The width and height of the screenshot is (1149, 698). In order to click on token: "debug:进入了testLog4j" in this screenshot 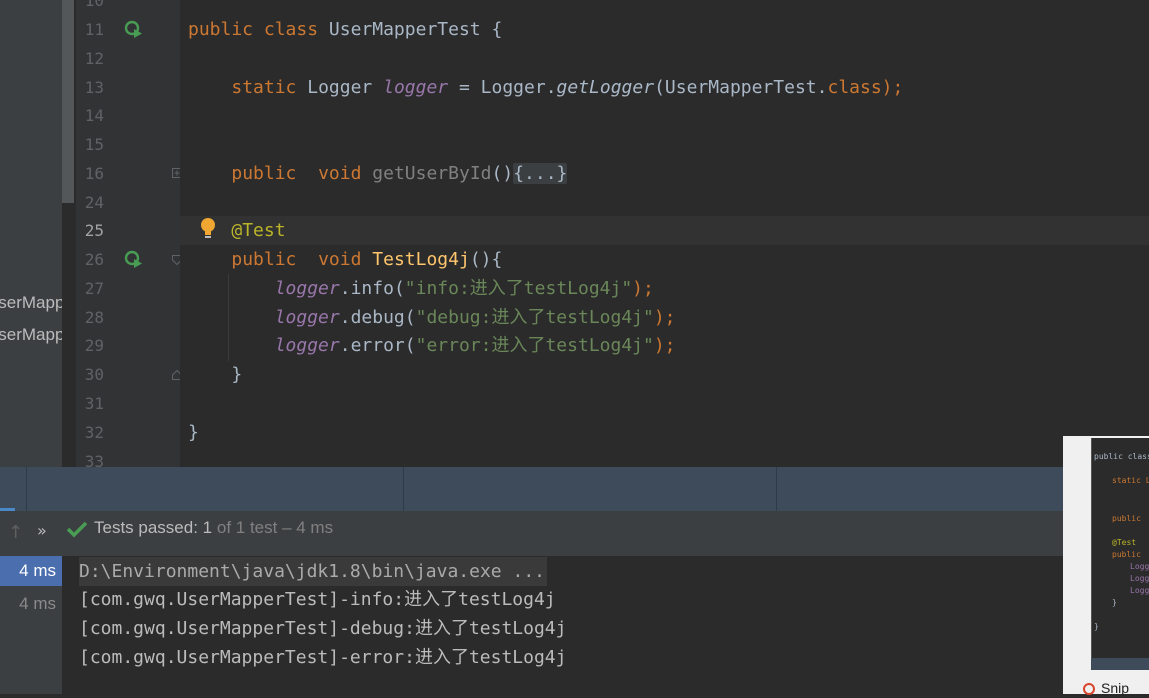, I will do `click(534, 317)`.